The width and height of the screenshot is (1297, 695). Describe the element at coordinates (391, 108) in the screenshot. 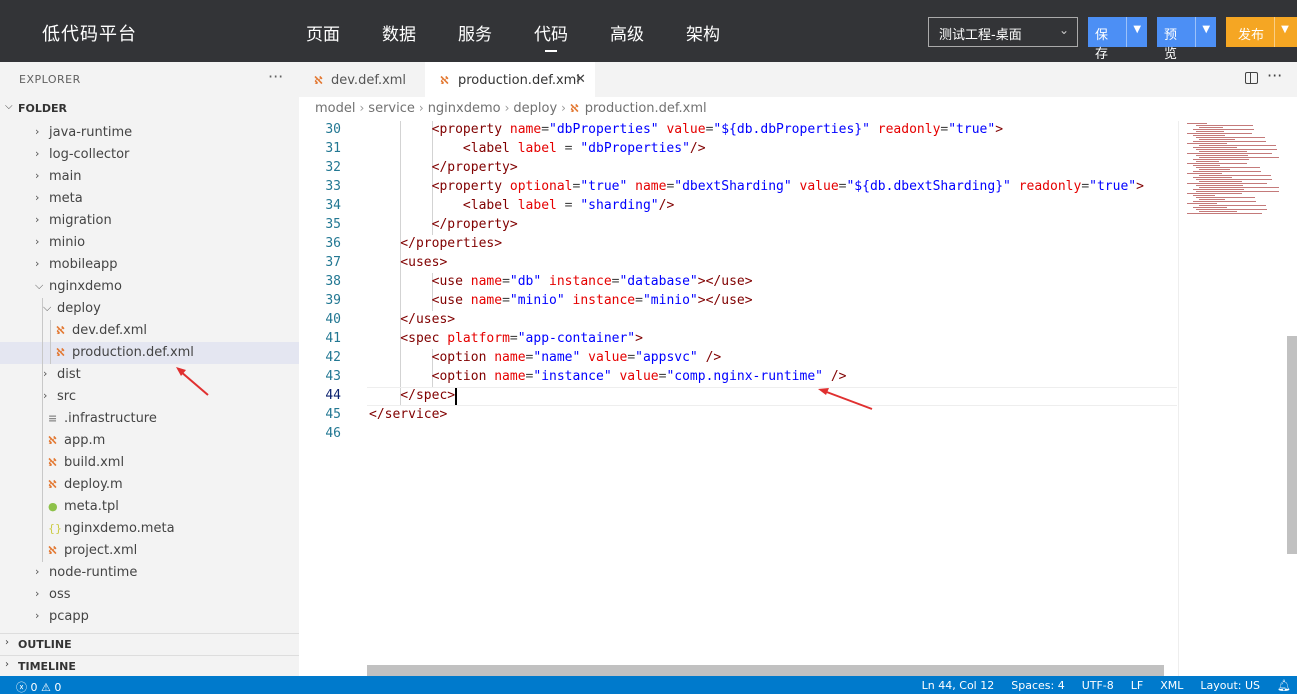

I see `breadcrumb-item: service` at that location.